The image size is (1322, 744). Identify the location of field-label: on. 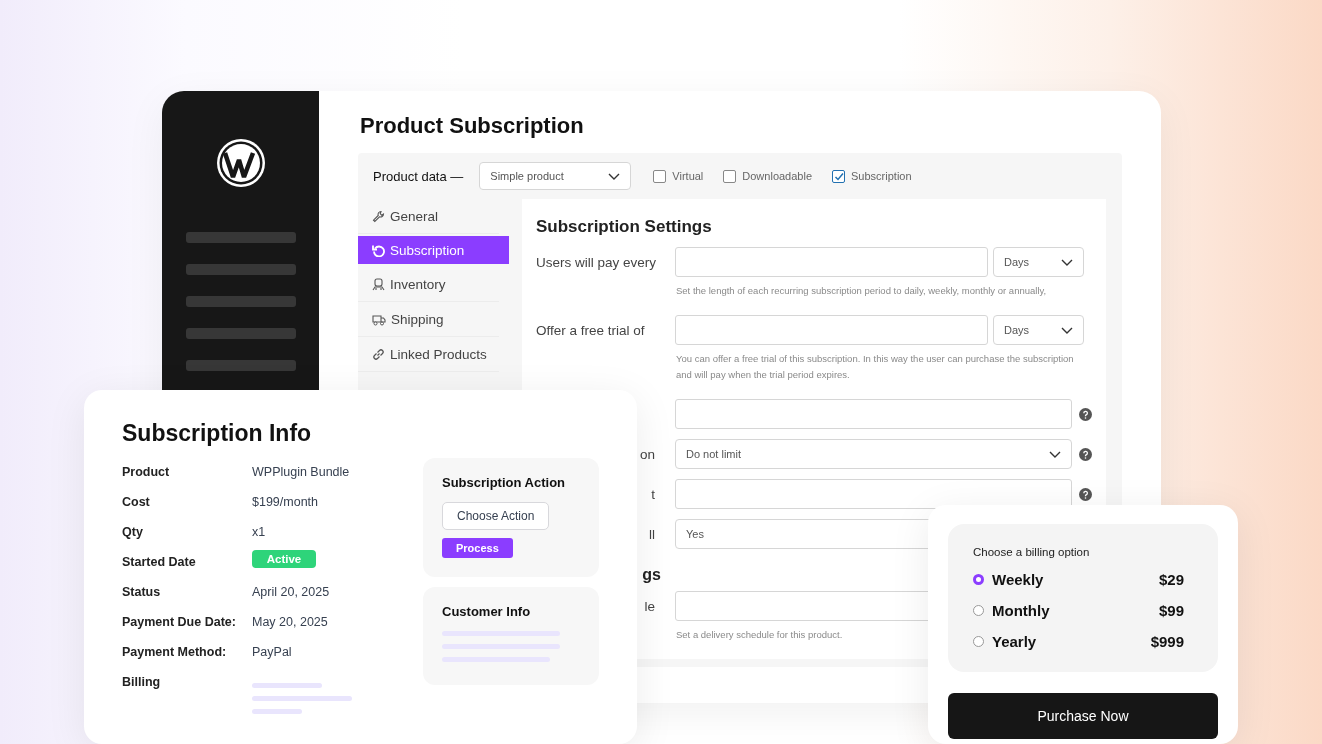
(647, 454).